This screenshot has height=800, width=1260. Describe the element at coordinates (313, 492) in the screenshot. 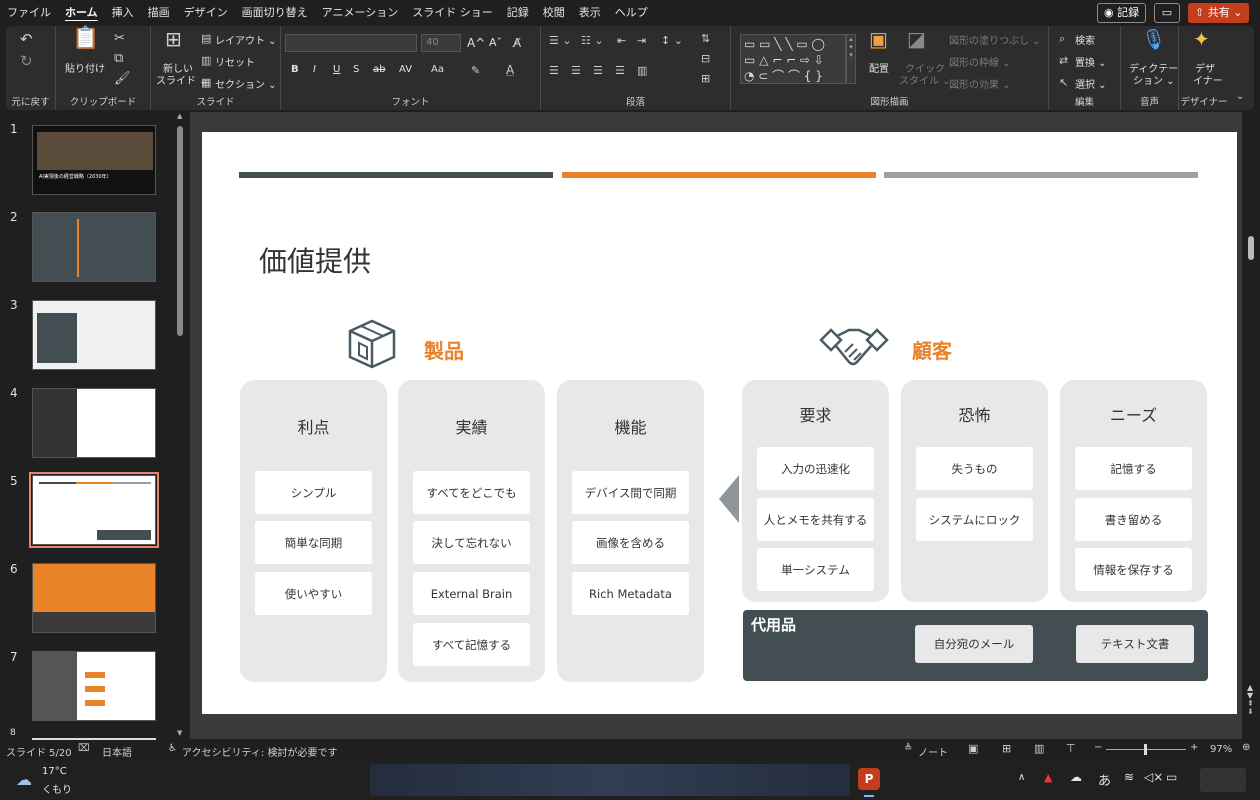

I see `card: シンプル` at that location.